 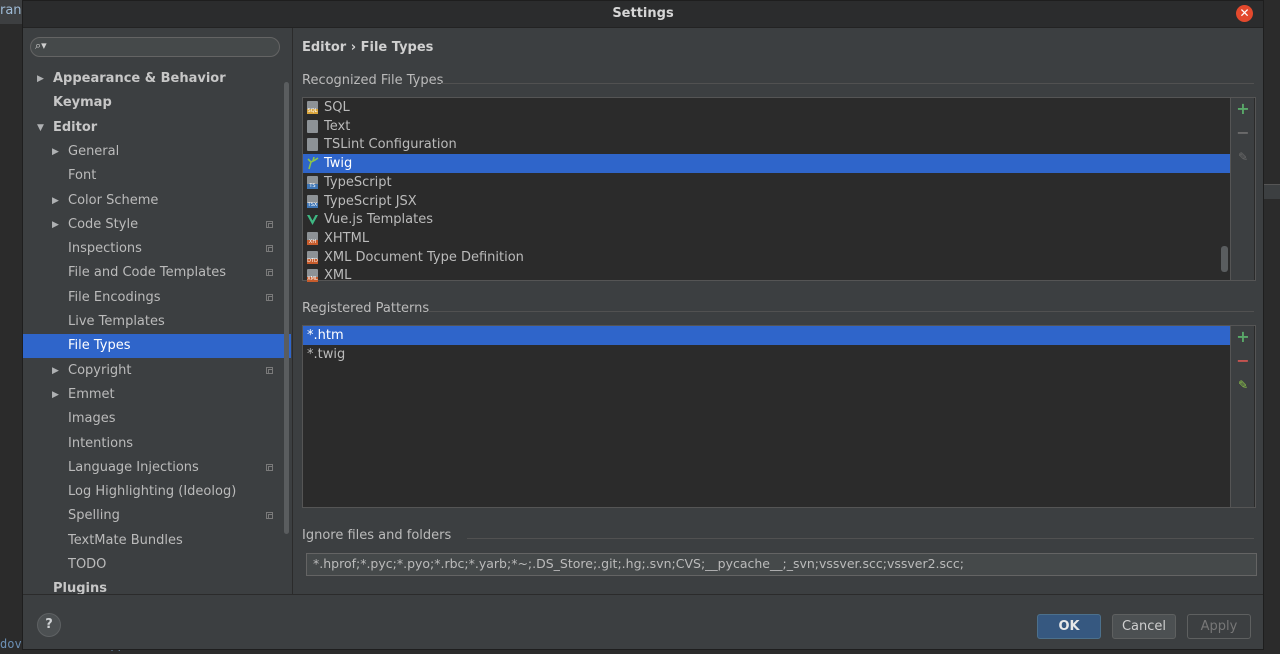 What do you see at coordinates (312, 126) in the screenshot?
I see `text-file-icon` at bounding box center [312, 126].